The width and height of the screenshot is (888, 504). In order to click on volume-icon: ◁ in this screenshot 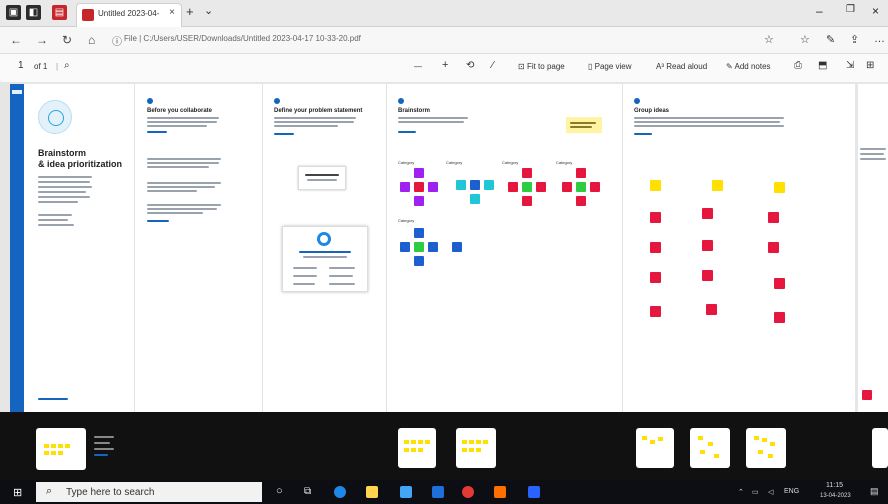, I will do `click(770, 492)`.